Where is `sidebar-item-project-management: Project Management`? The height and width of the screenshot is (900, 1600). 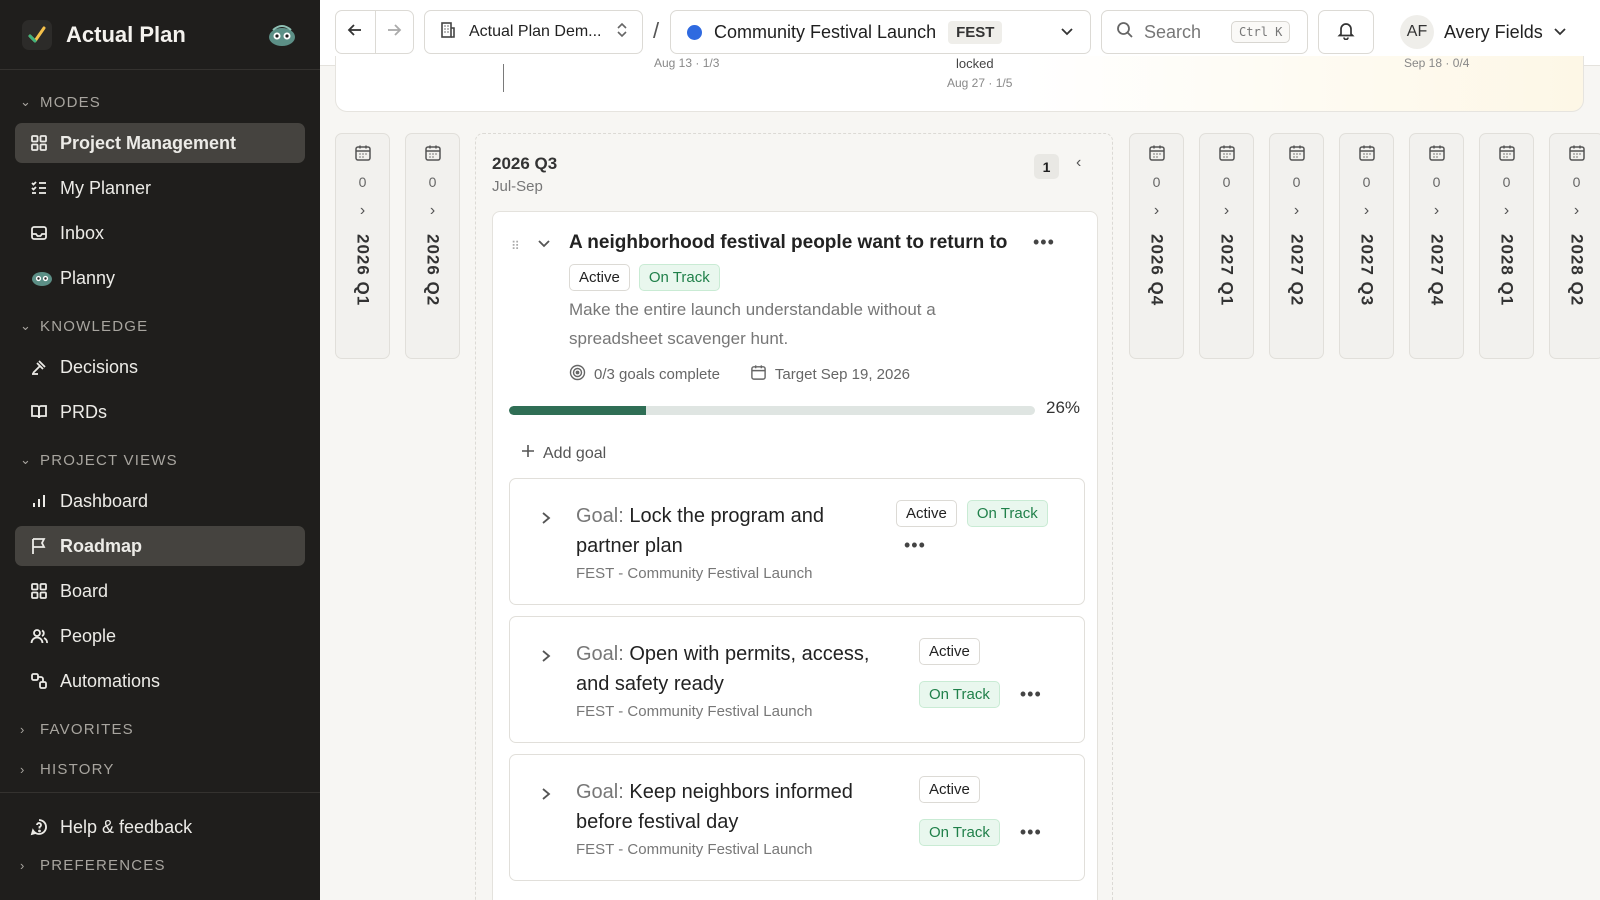
sidebar-item-project-management: Project Management is located at coordinates (160, 143).